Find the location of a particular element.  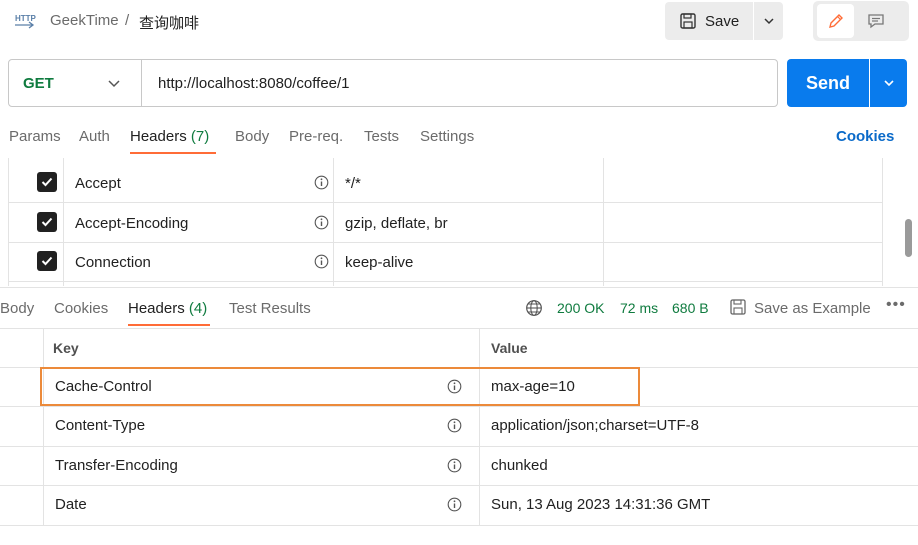

more-options-icon: ••• is located at coordinates (896, 305).